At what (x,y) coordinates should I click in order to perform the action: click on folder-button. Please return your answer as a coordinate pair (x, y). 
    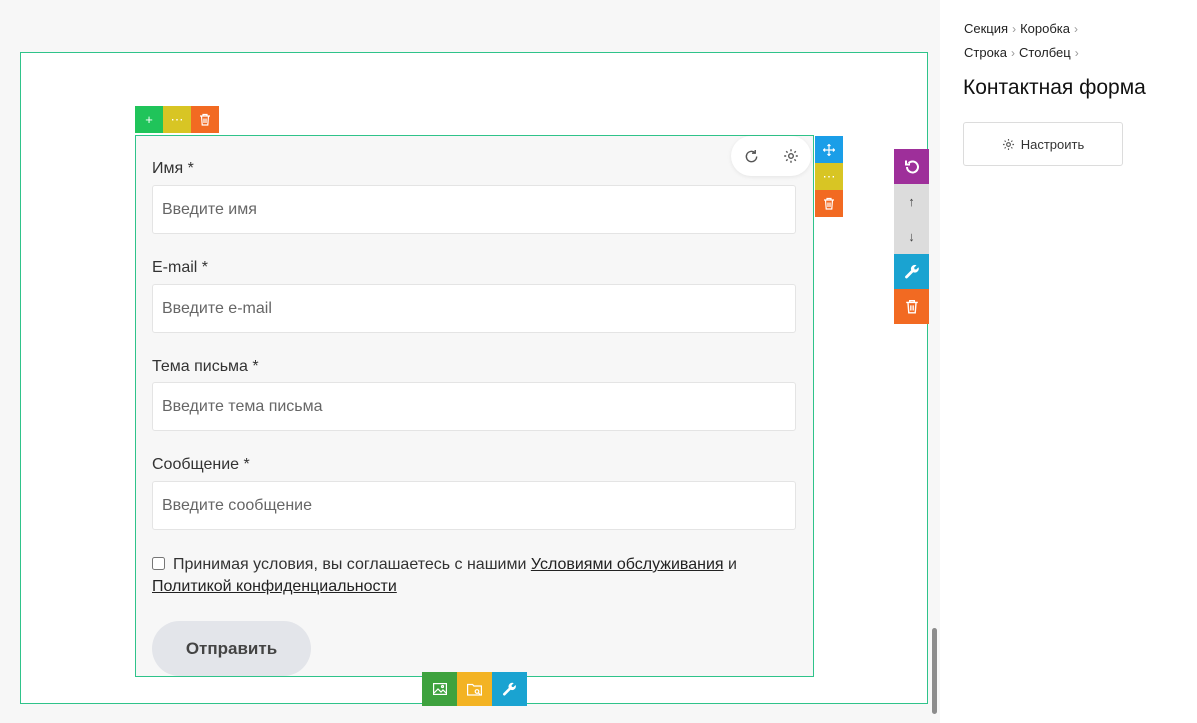
    Looking at the image, I should click on (474, 689).